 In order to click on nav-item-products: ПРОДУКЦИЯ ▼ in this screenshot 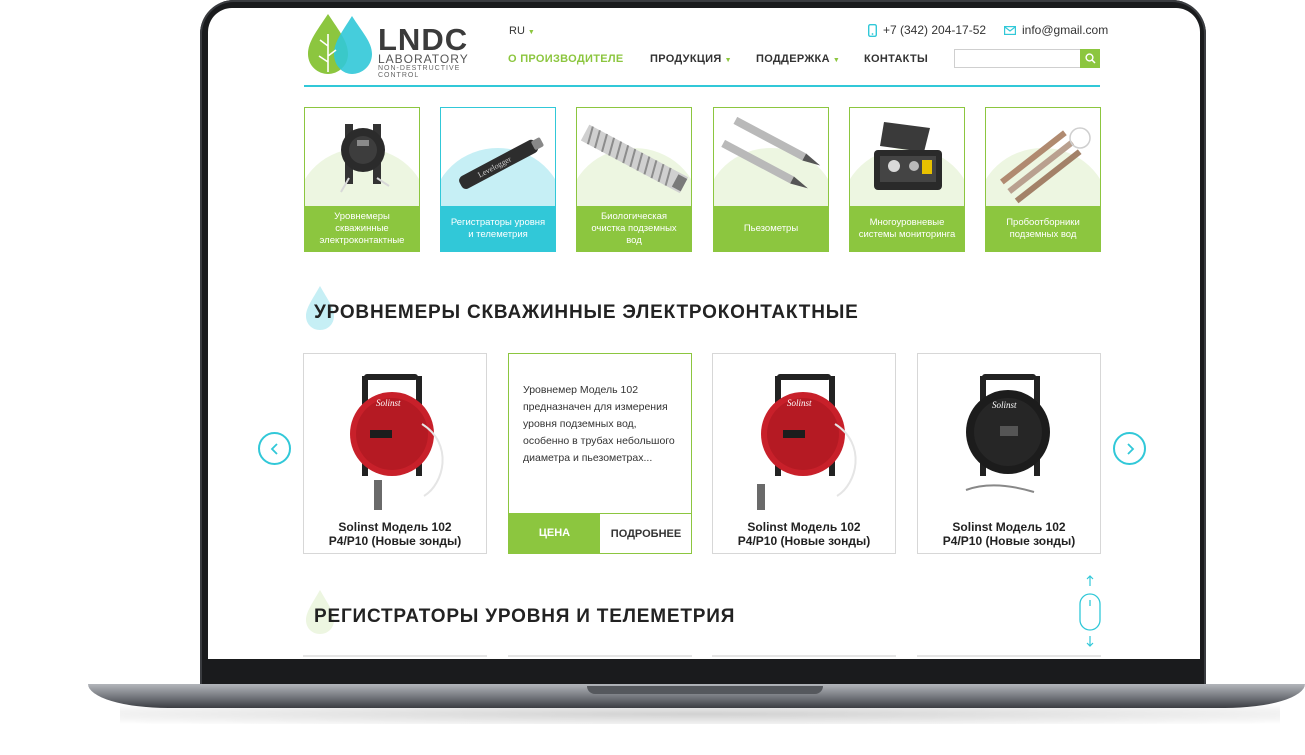, I will do `click(691, 59)`.